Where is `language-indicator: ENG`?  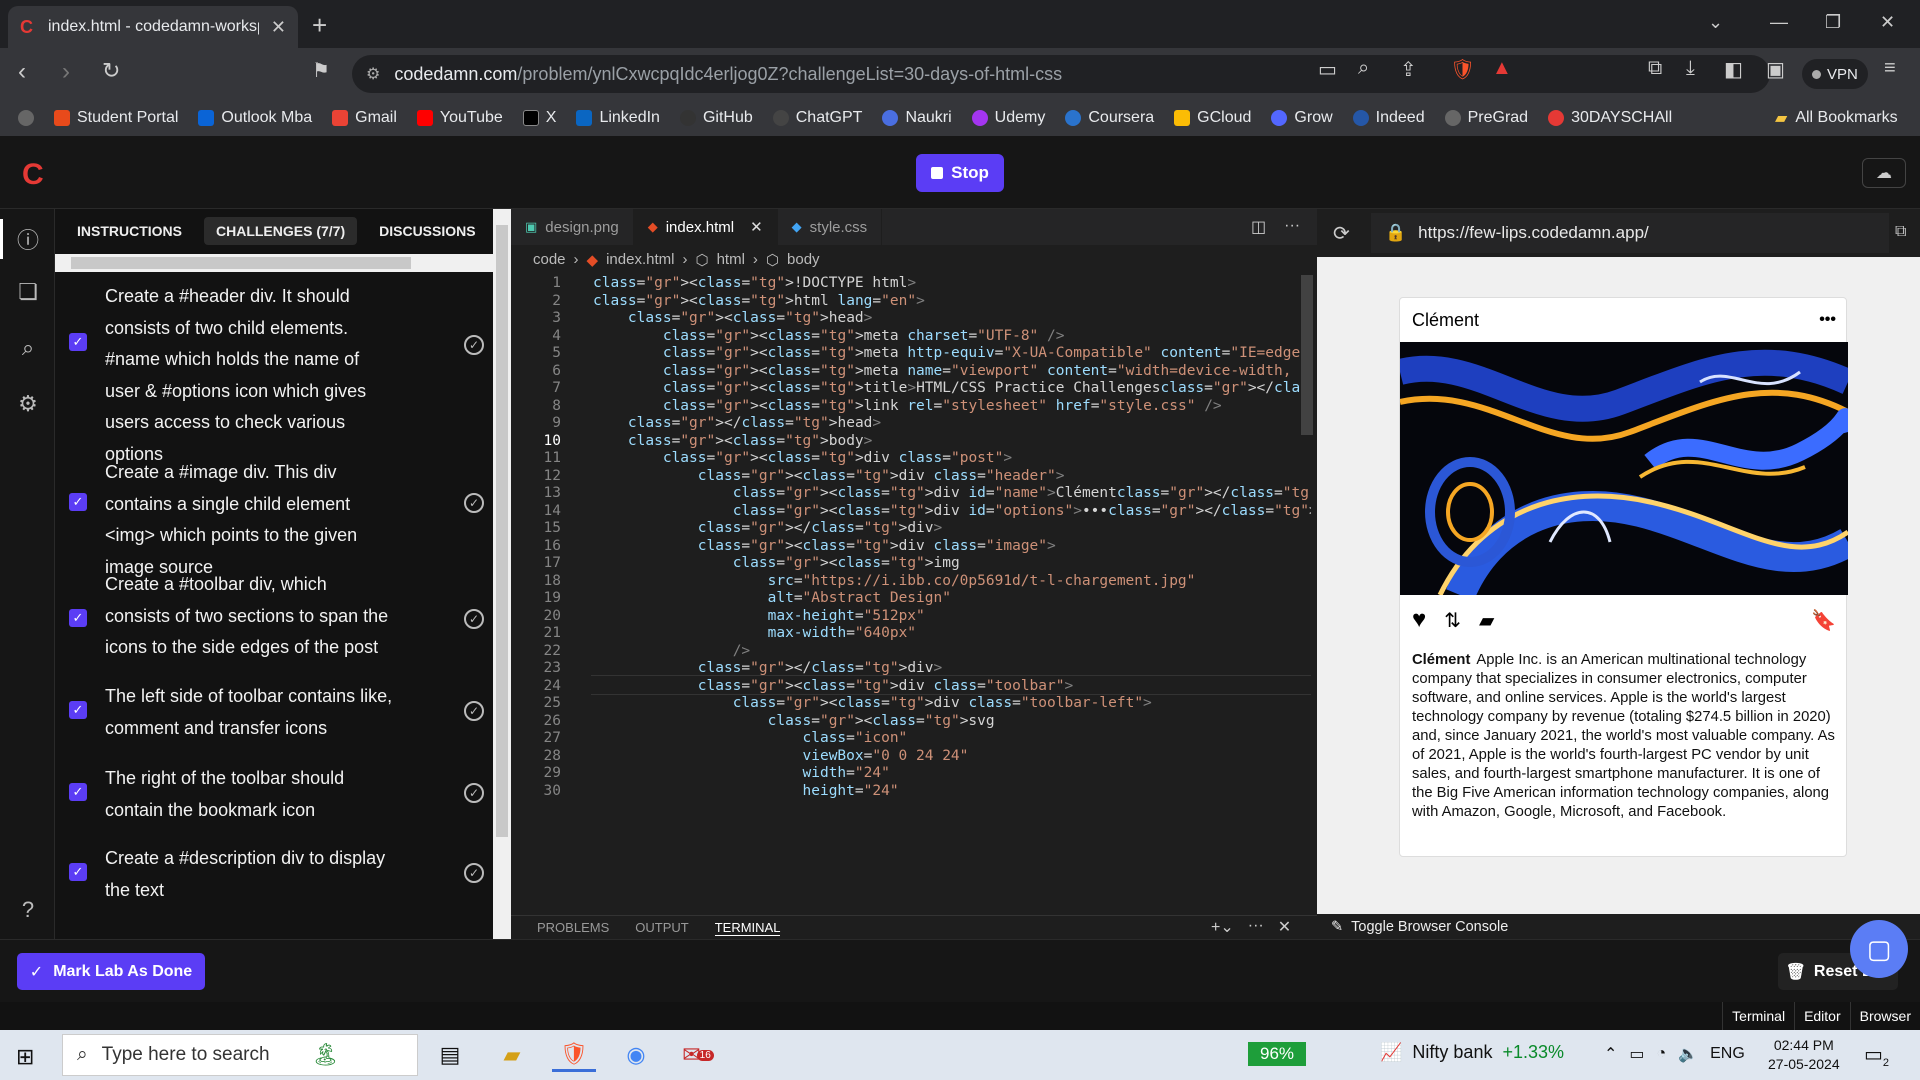 language-indicator: ENG is located at coordinates (1727, 1054).